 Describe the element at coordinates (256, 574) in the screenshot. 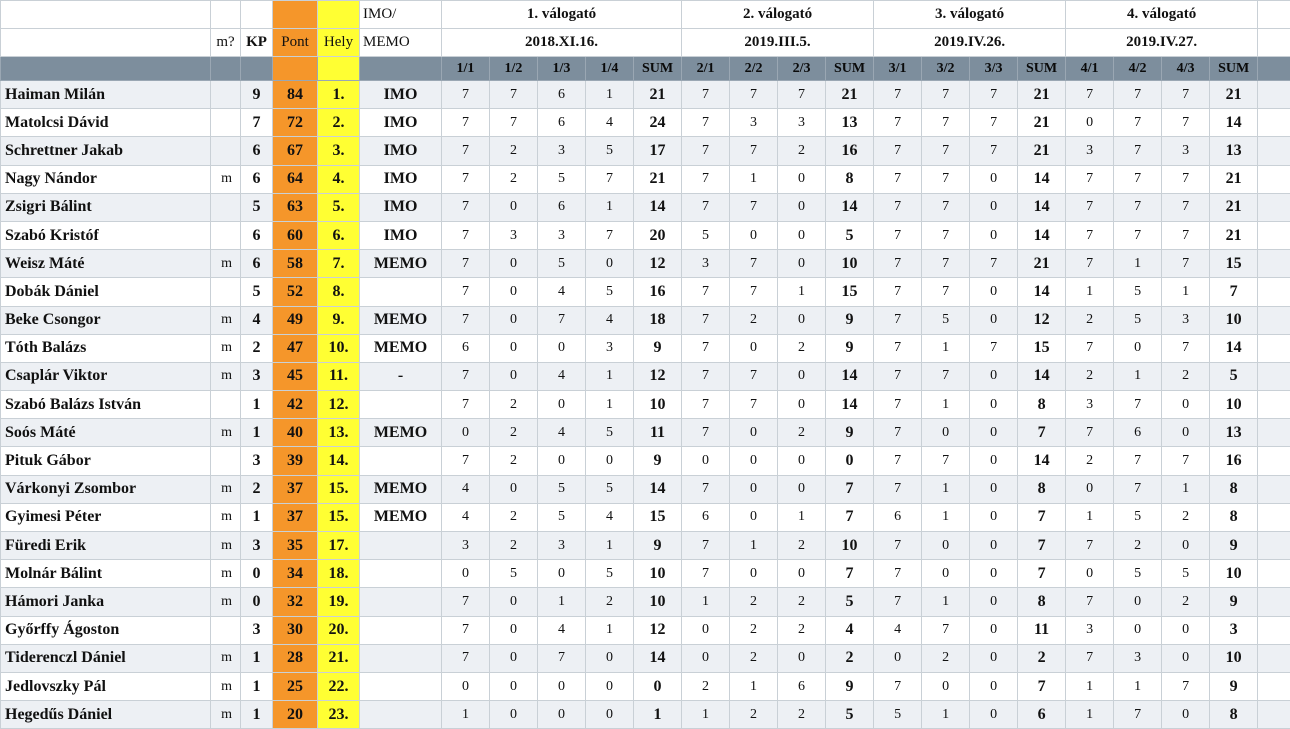

I see `kp-cell: 0` at that location.